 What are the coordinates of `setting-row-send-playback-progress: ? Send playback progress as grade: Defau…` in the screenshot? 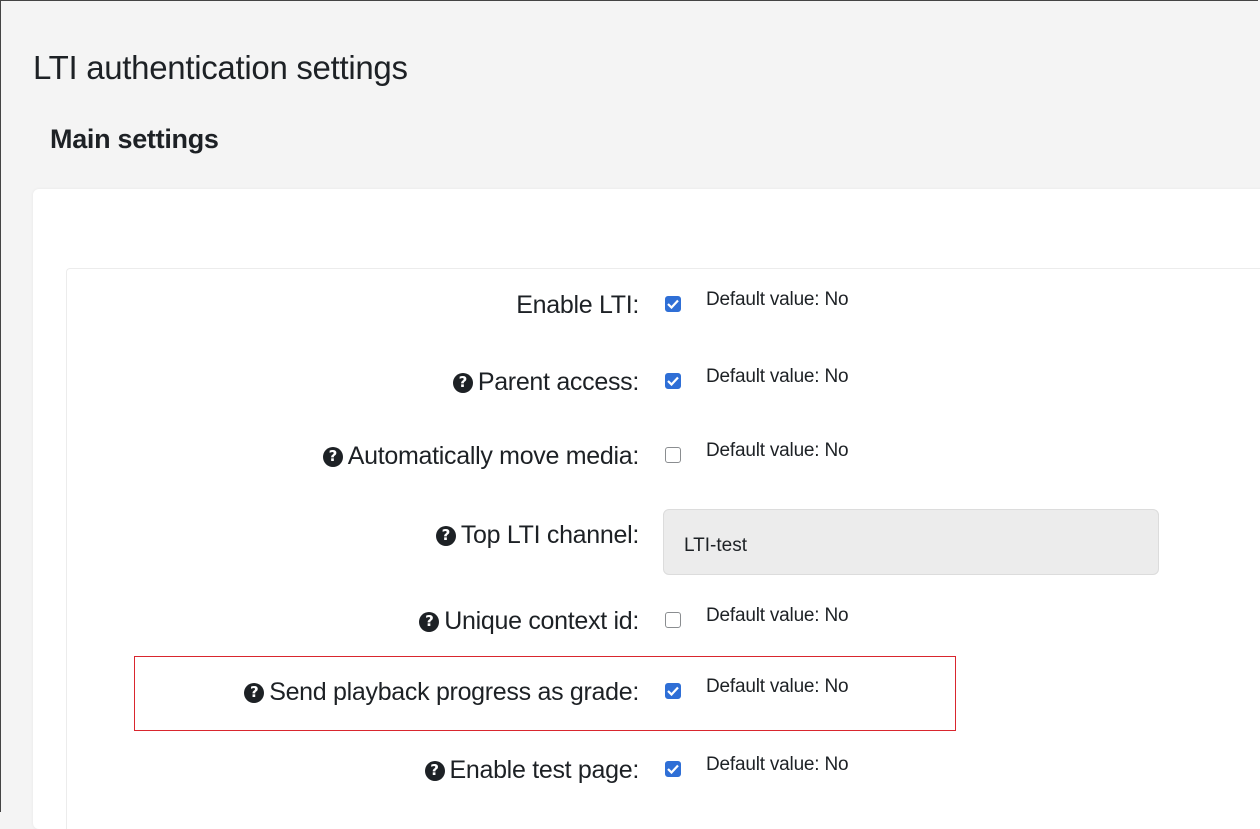 It's located at (630, 697).